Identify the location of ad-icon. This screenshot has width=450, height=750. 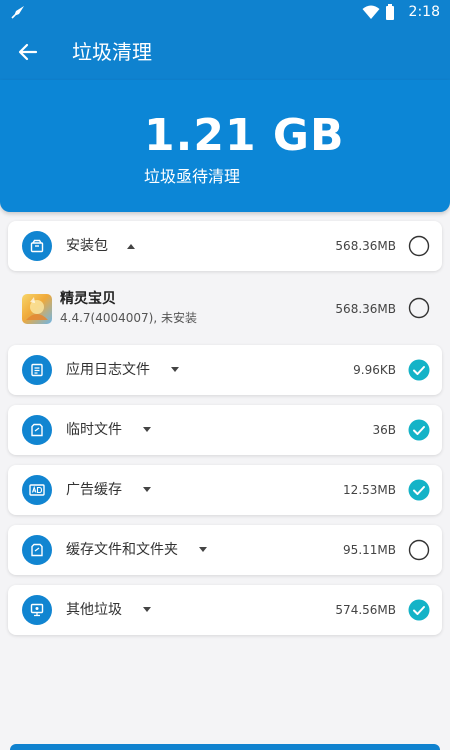
(37, 490).